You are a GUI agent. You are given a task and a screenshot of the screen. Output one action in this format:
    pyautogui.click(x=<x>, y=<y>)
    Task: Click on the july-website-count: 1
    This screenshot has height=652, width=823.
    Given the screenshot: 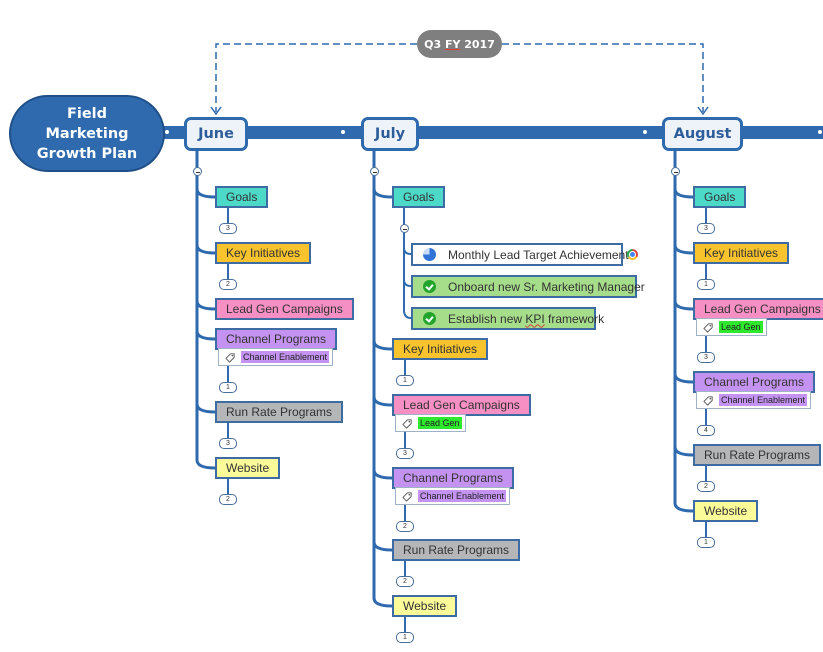 What is the action you would take?
    pyautogui.click(x=405, y=637)
    